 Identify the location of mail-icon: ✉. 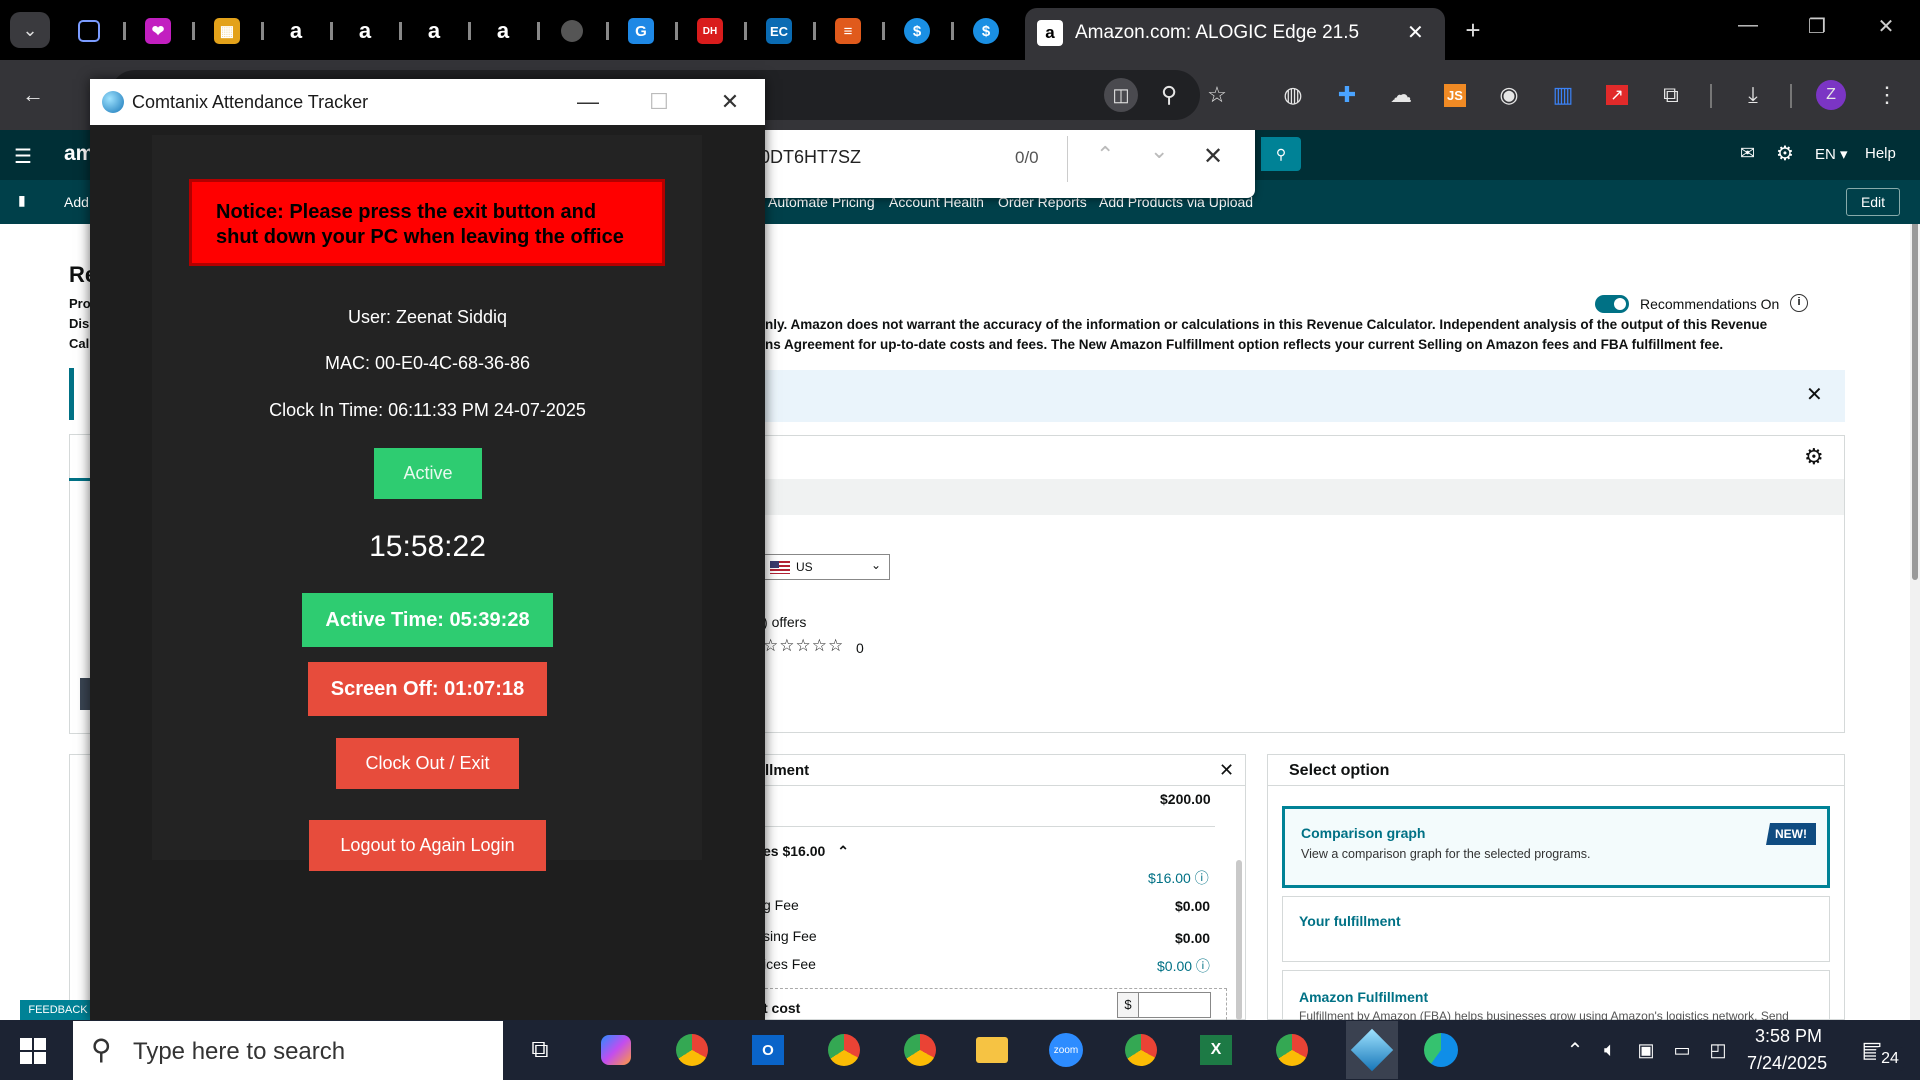
(1747, 153).